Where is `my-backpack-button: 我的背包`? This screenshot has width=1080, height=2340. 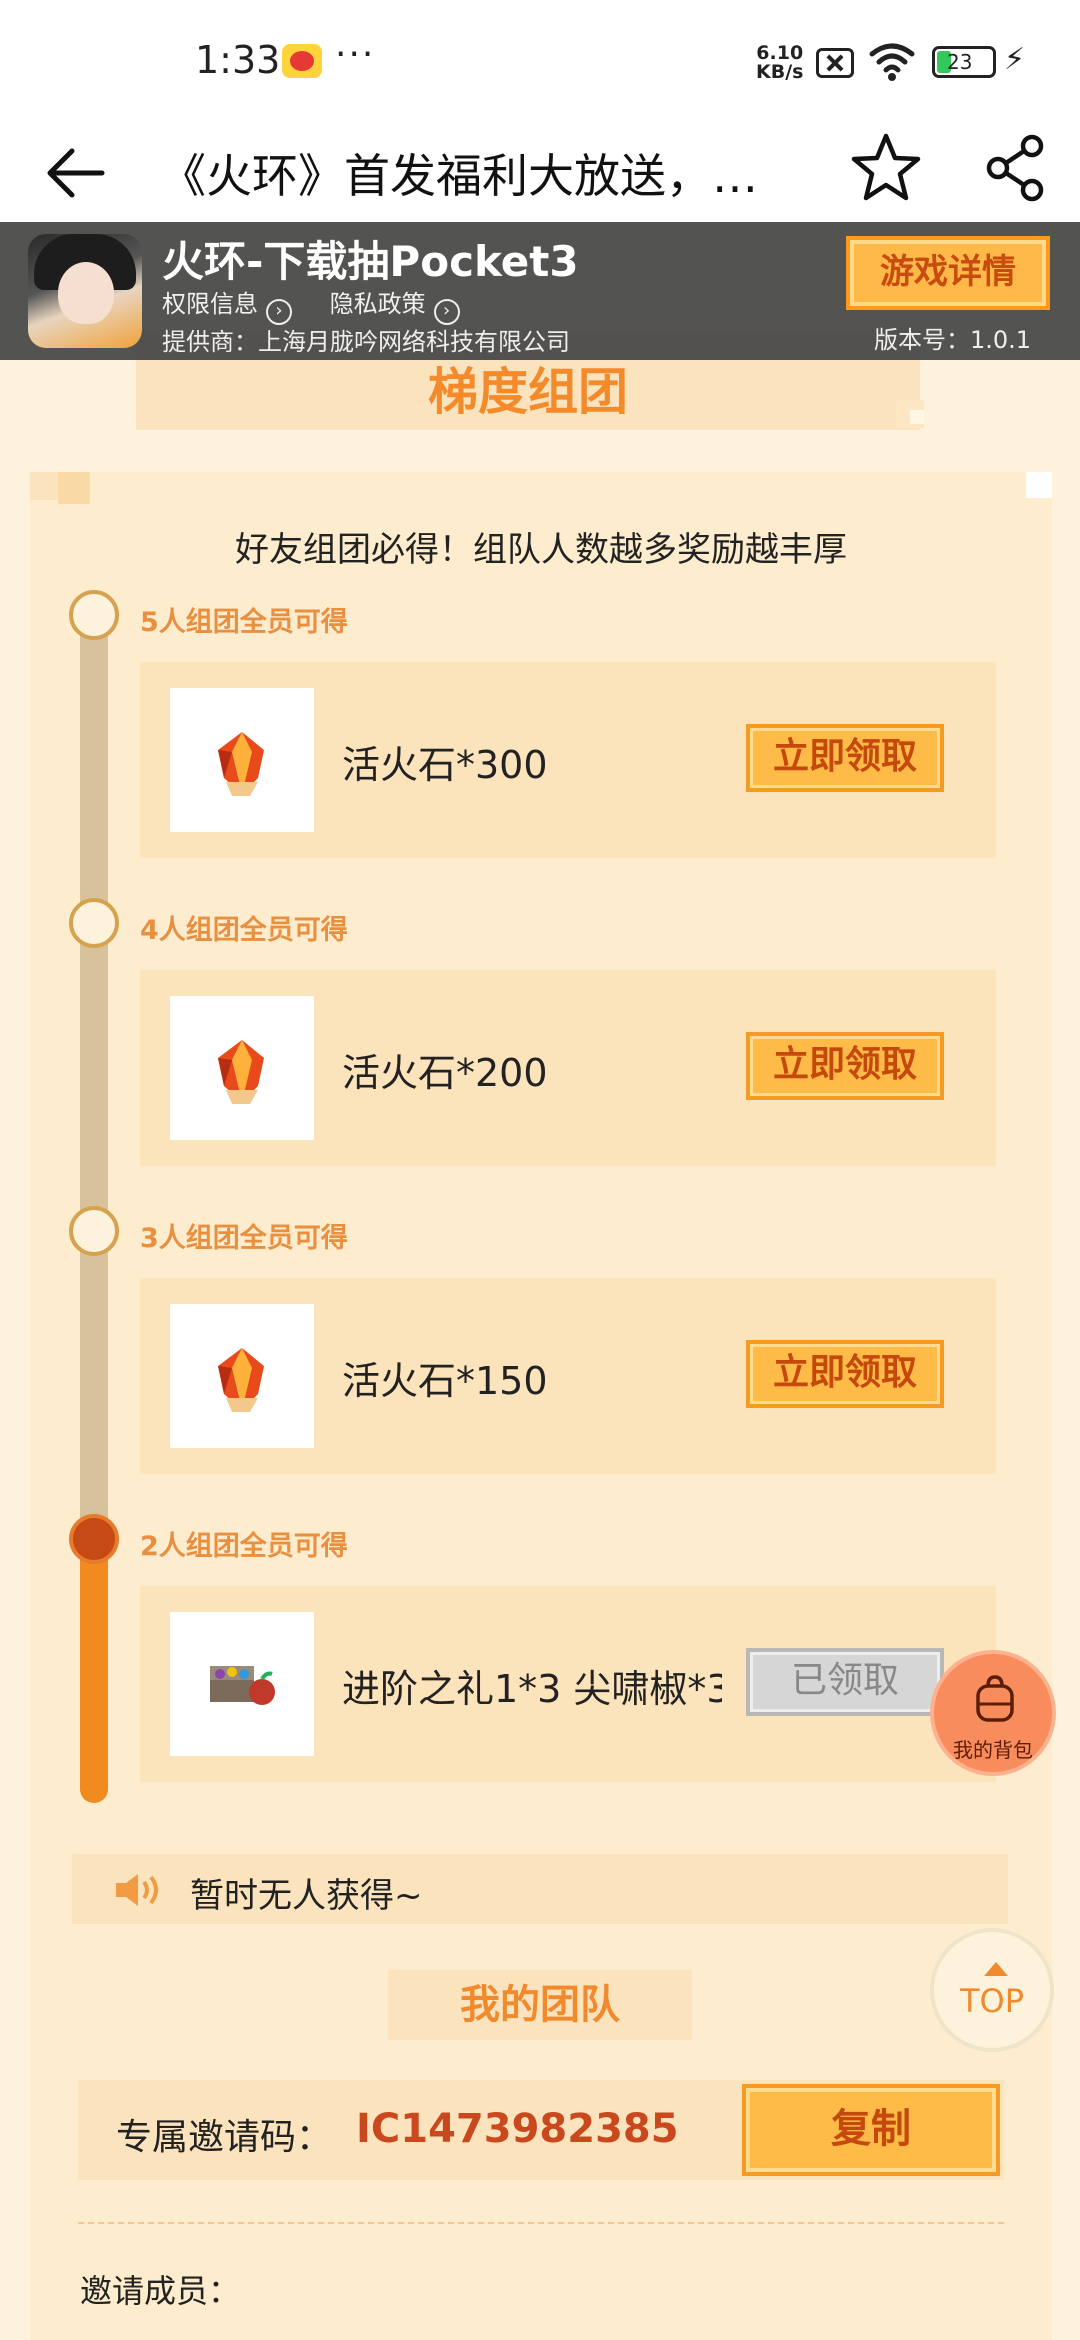 my-backpack-button: 我的背包 is located at coordinates (993, 1713).